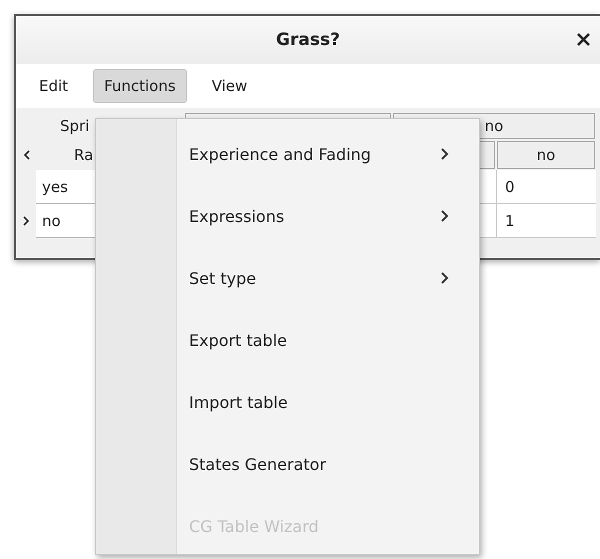 This screenshot has width=600, height=559. I want to click on window-title: Grass?, so click(308, 40).